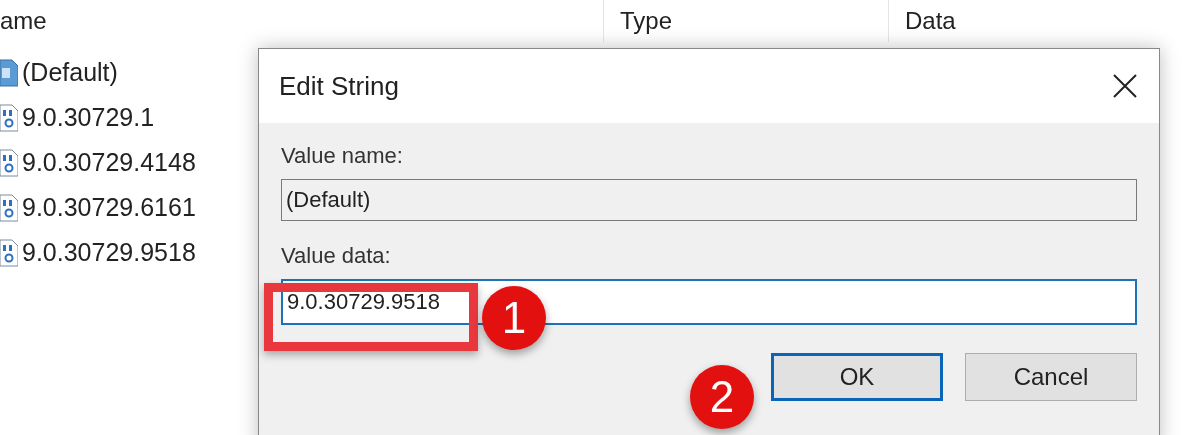 This screenshot has height=435, width=1200. I want to click on value-name-field: (Default), so click(709, 200).